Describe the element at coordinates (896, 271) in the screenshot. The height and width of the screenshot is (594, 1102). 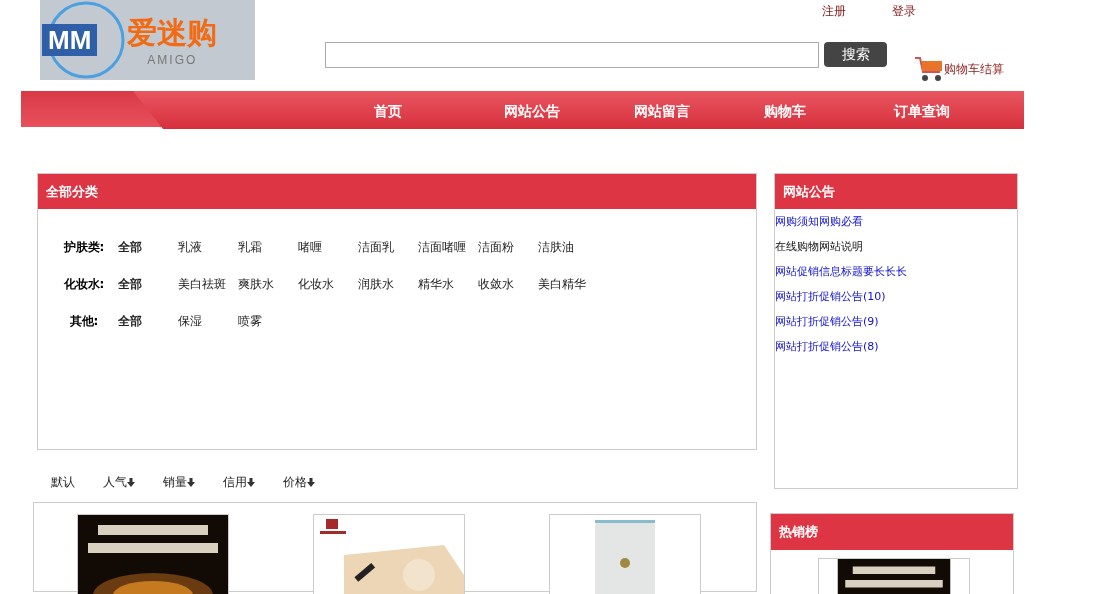
I see `notice-link: 网站促销信息标题要长长长` at that location.